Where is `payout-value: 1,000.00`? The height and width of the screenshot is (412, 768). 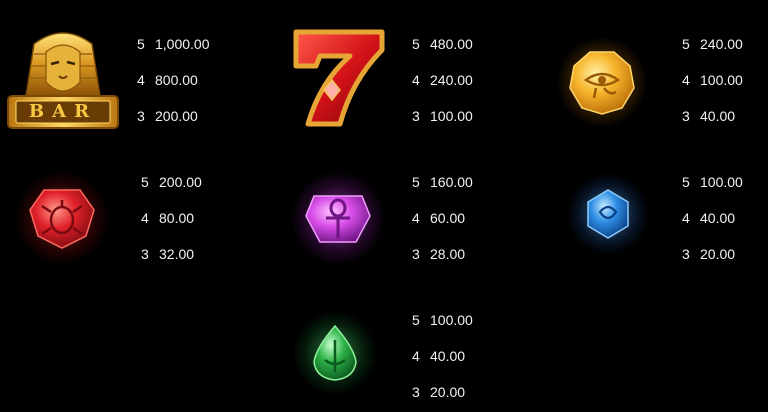 payout-value: 1,000.00 is located at coordinates (182, 44).